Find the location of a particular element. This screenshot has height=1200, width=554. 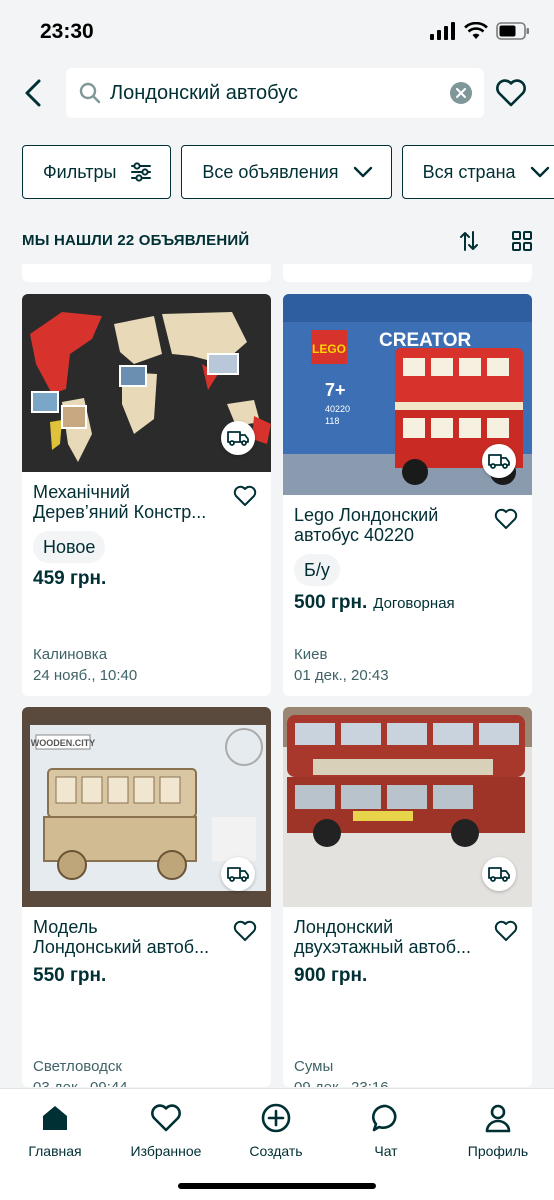

price-value: 550 грн. is located at coordinates (70, 975).